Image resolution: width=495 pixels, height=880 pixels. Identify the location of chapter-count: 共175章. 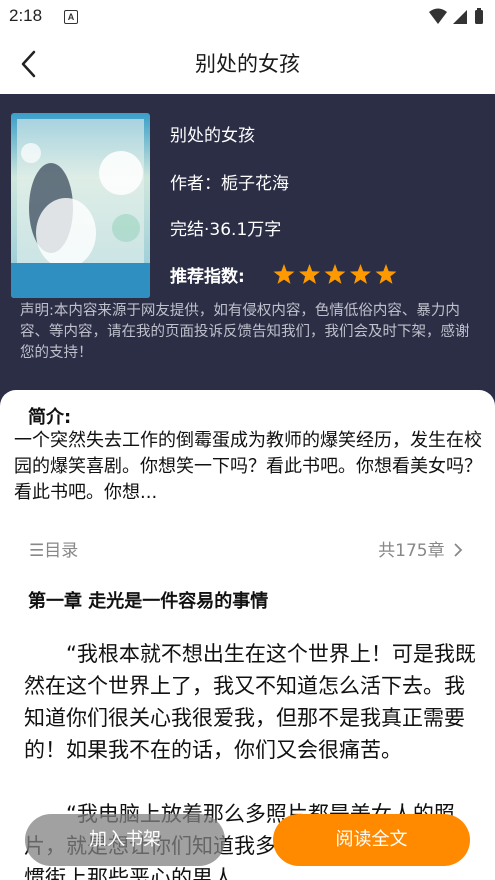
(420, 548).